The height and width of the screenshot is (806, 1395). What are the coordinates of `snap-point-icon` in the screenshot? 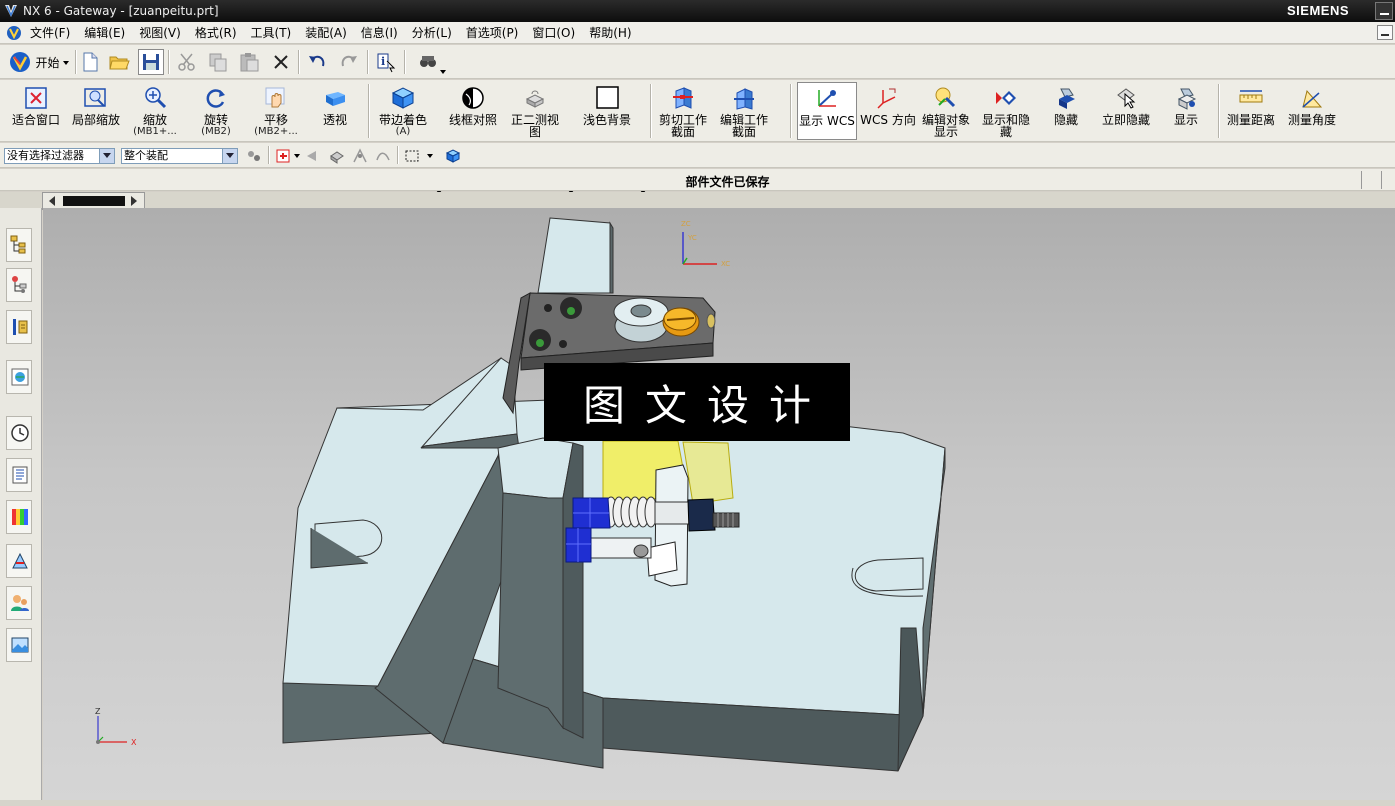 It's located at (360, 156).